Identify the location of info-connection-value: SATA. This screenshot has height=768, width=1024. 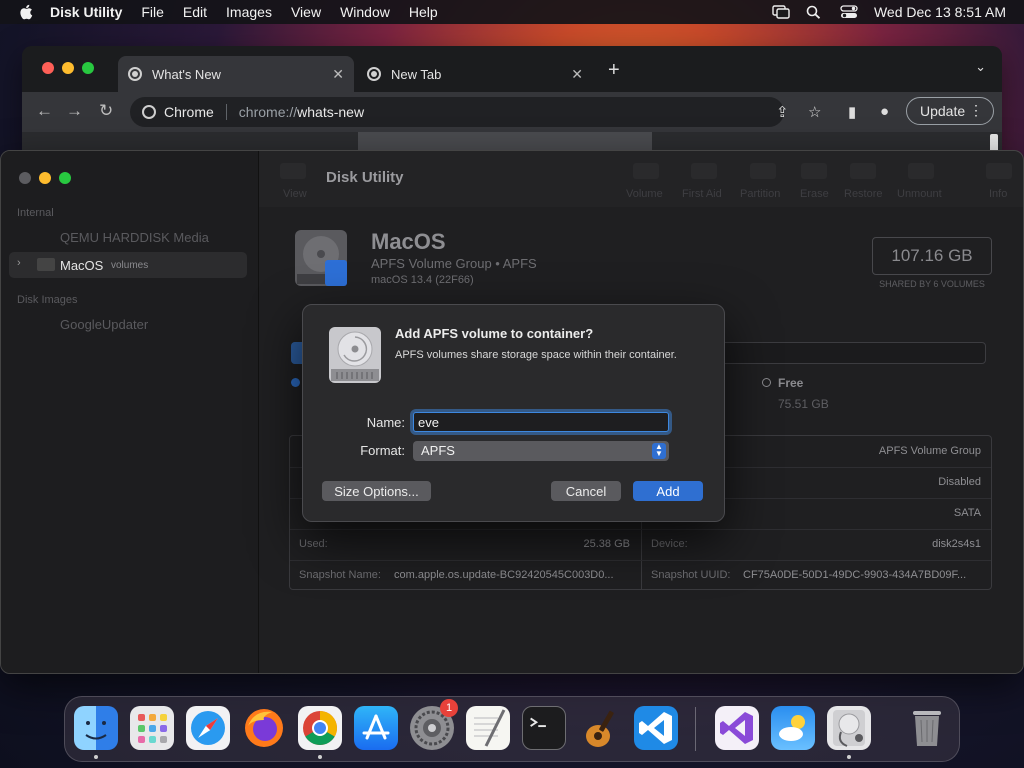
(967, 513).